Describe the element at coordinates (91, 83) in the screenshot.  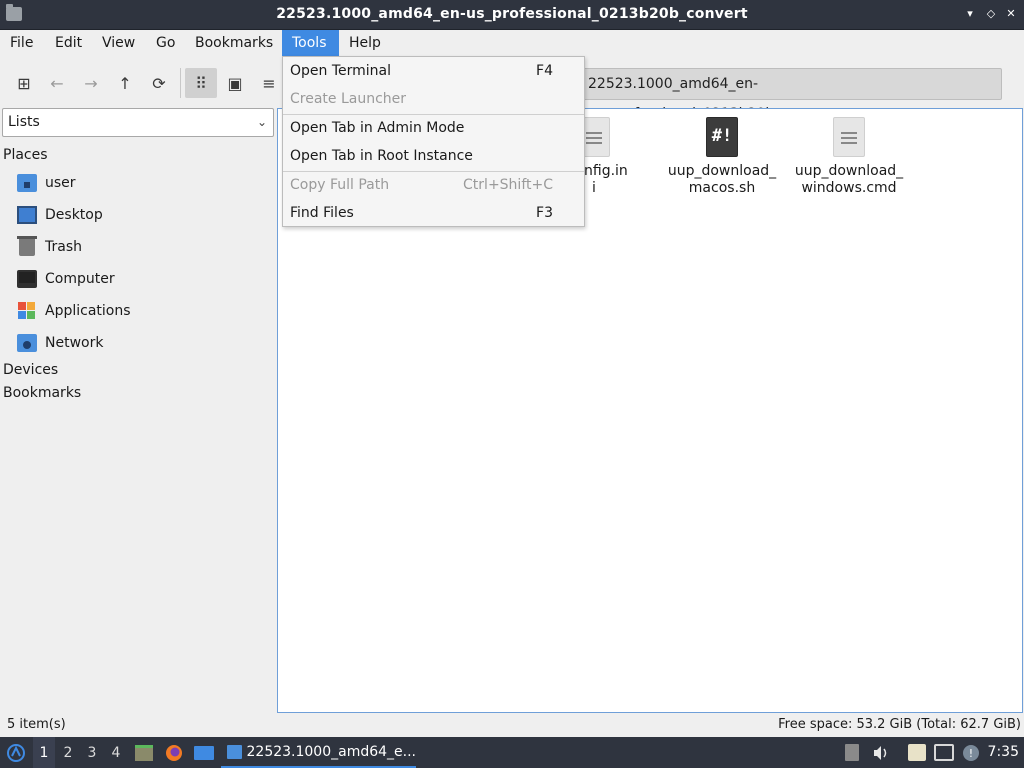
I see `forward-icon: →` at that location.